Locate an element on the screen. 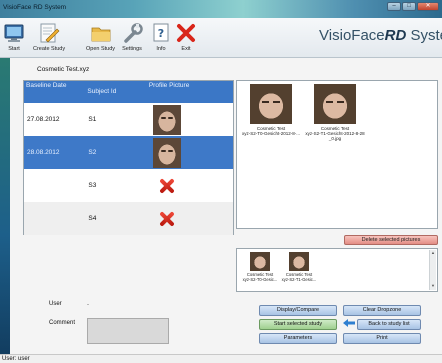  open-study-label: Open Study is located at coordinates (101, 49).